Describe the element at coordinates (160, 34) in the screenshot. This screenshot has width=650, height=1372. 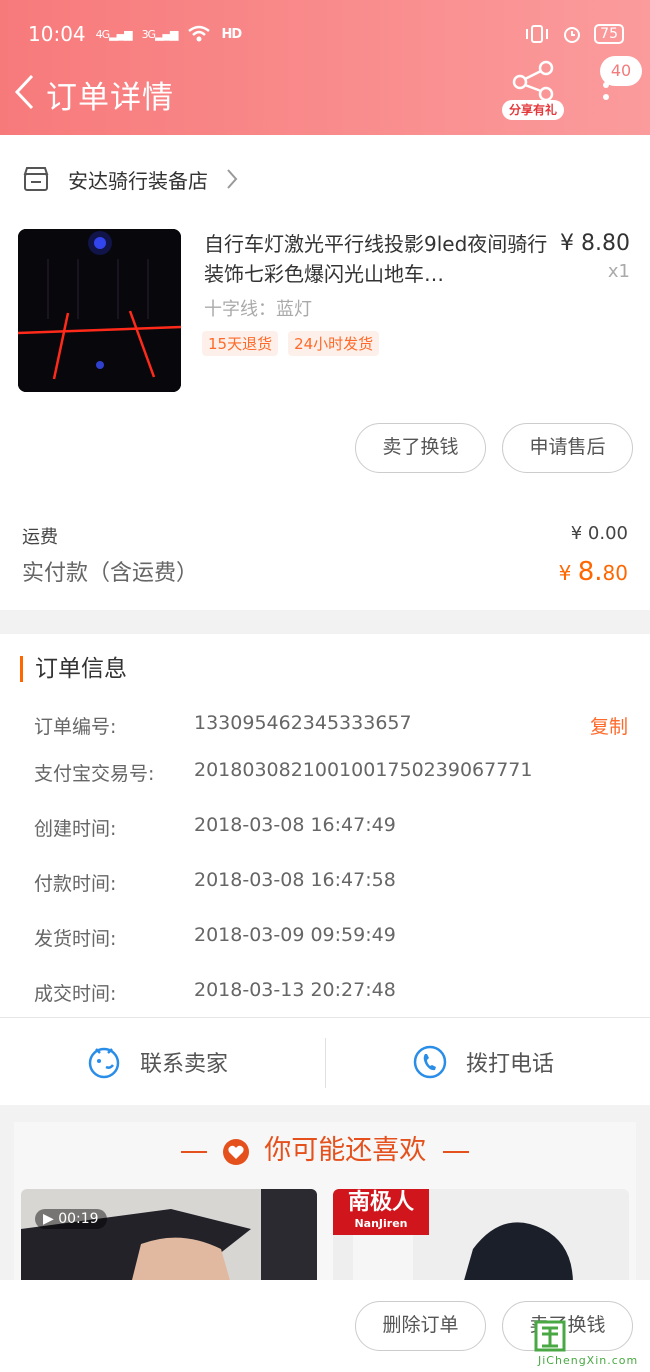
I see `network-3g-indicator: 3G▂▄▆` at that location.